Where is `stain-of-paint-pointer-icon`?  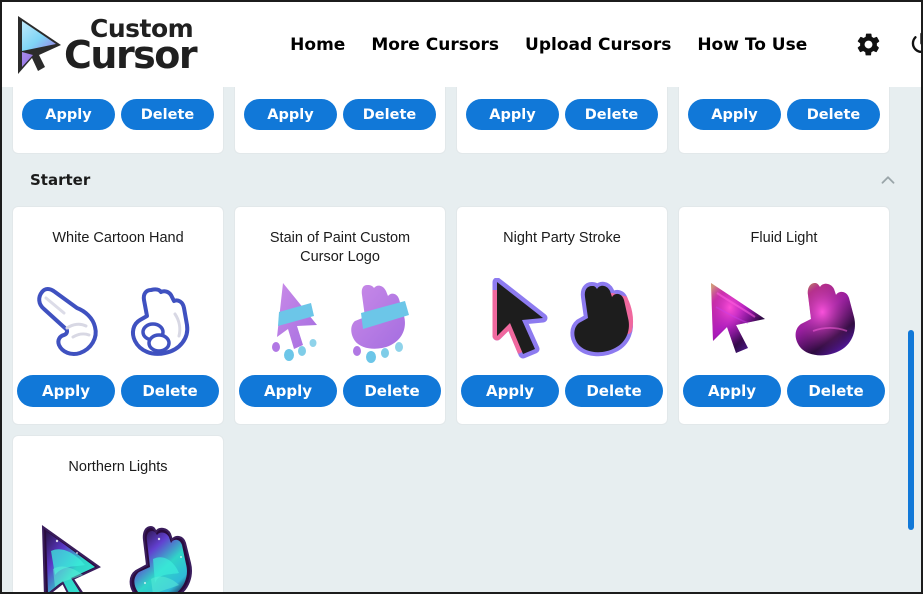 stain-of-paint-pointer-icon is located at coordinates (294, 322).